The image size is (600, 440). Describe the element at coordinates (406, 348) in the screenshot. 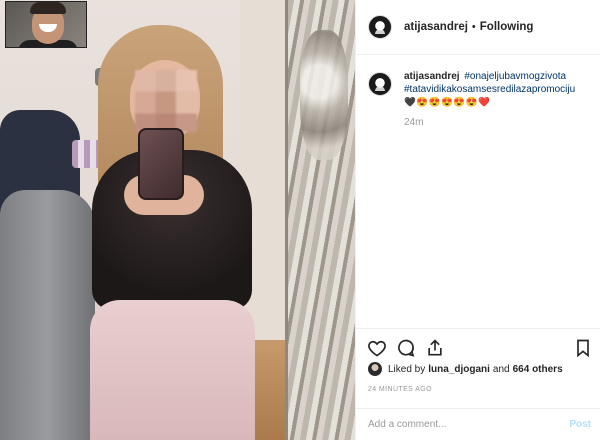

I see `comment-icon` at that location.